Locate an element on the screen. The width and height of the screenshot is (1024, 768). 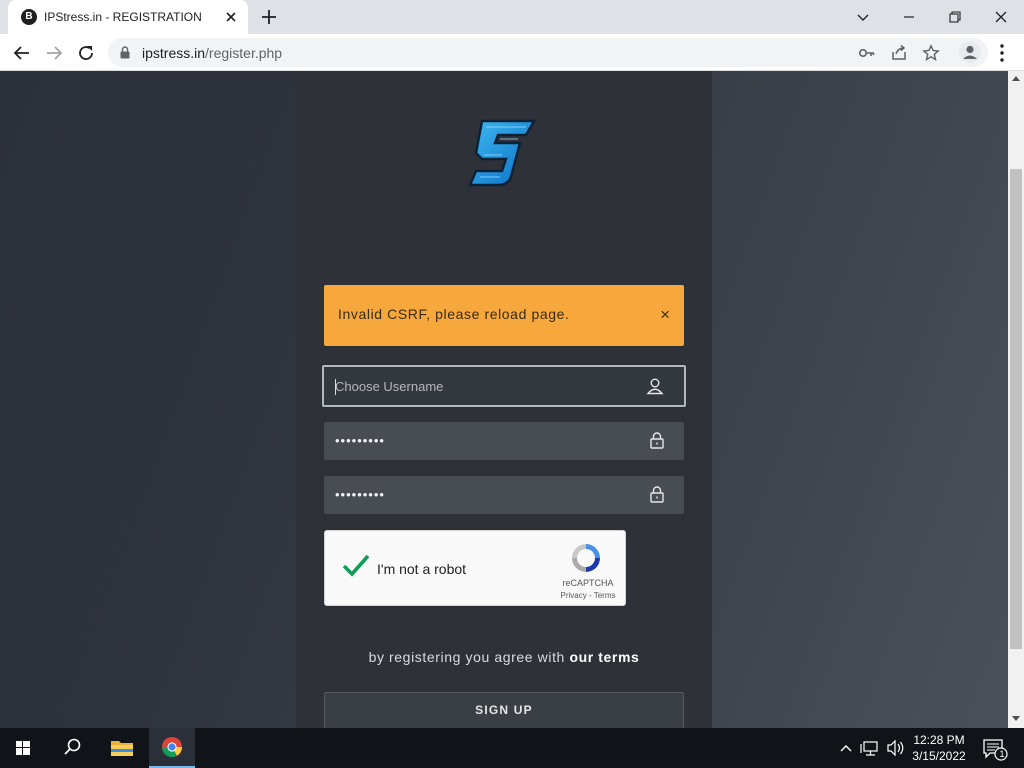
recaptcha-checkmark-icon is located at coordinates (356, 566).